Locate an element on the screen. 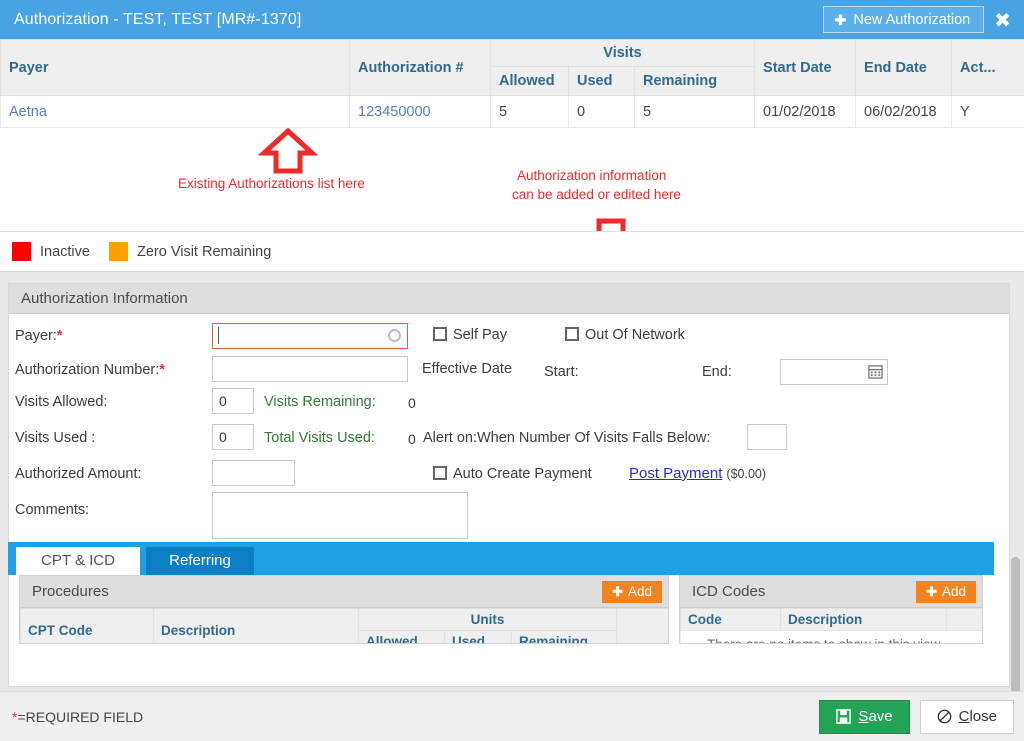  column-header-visits-remaining: Remaining is located at coordinates (694, 81).